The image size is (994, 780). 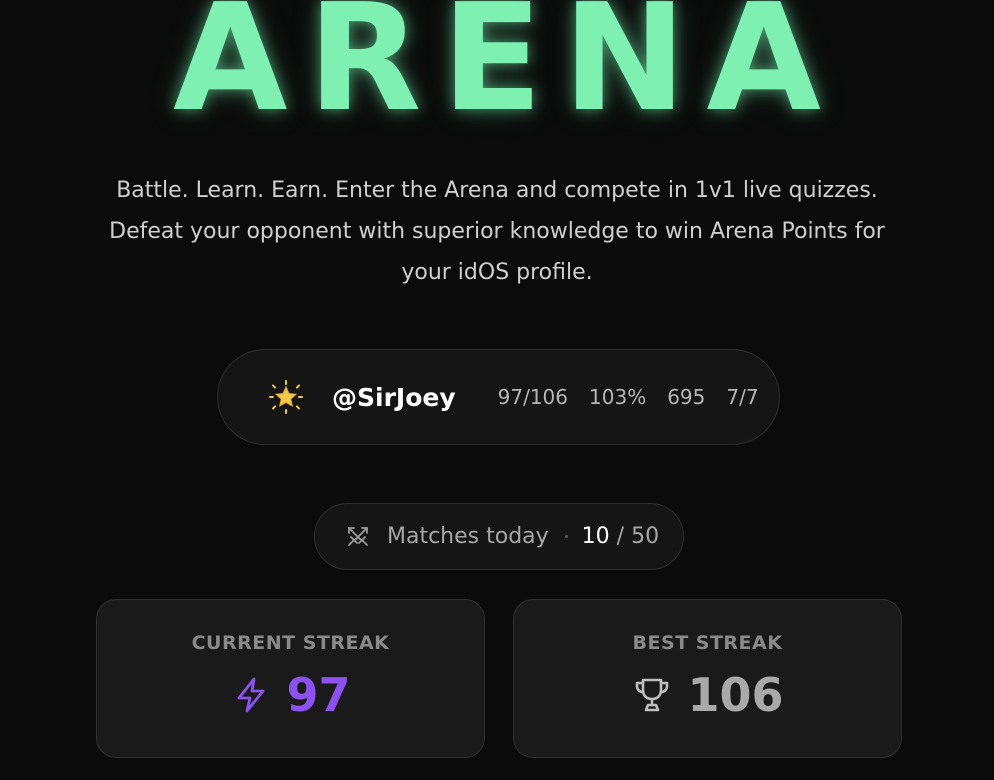 What do you see at coordinates (618, 397) in the screenshot?
I see `profile-stat-percent: 103%` at bounding box center [618, 397].